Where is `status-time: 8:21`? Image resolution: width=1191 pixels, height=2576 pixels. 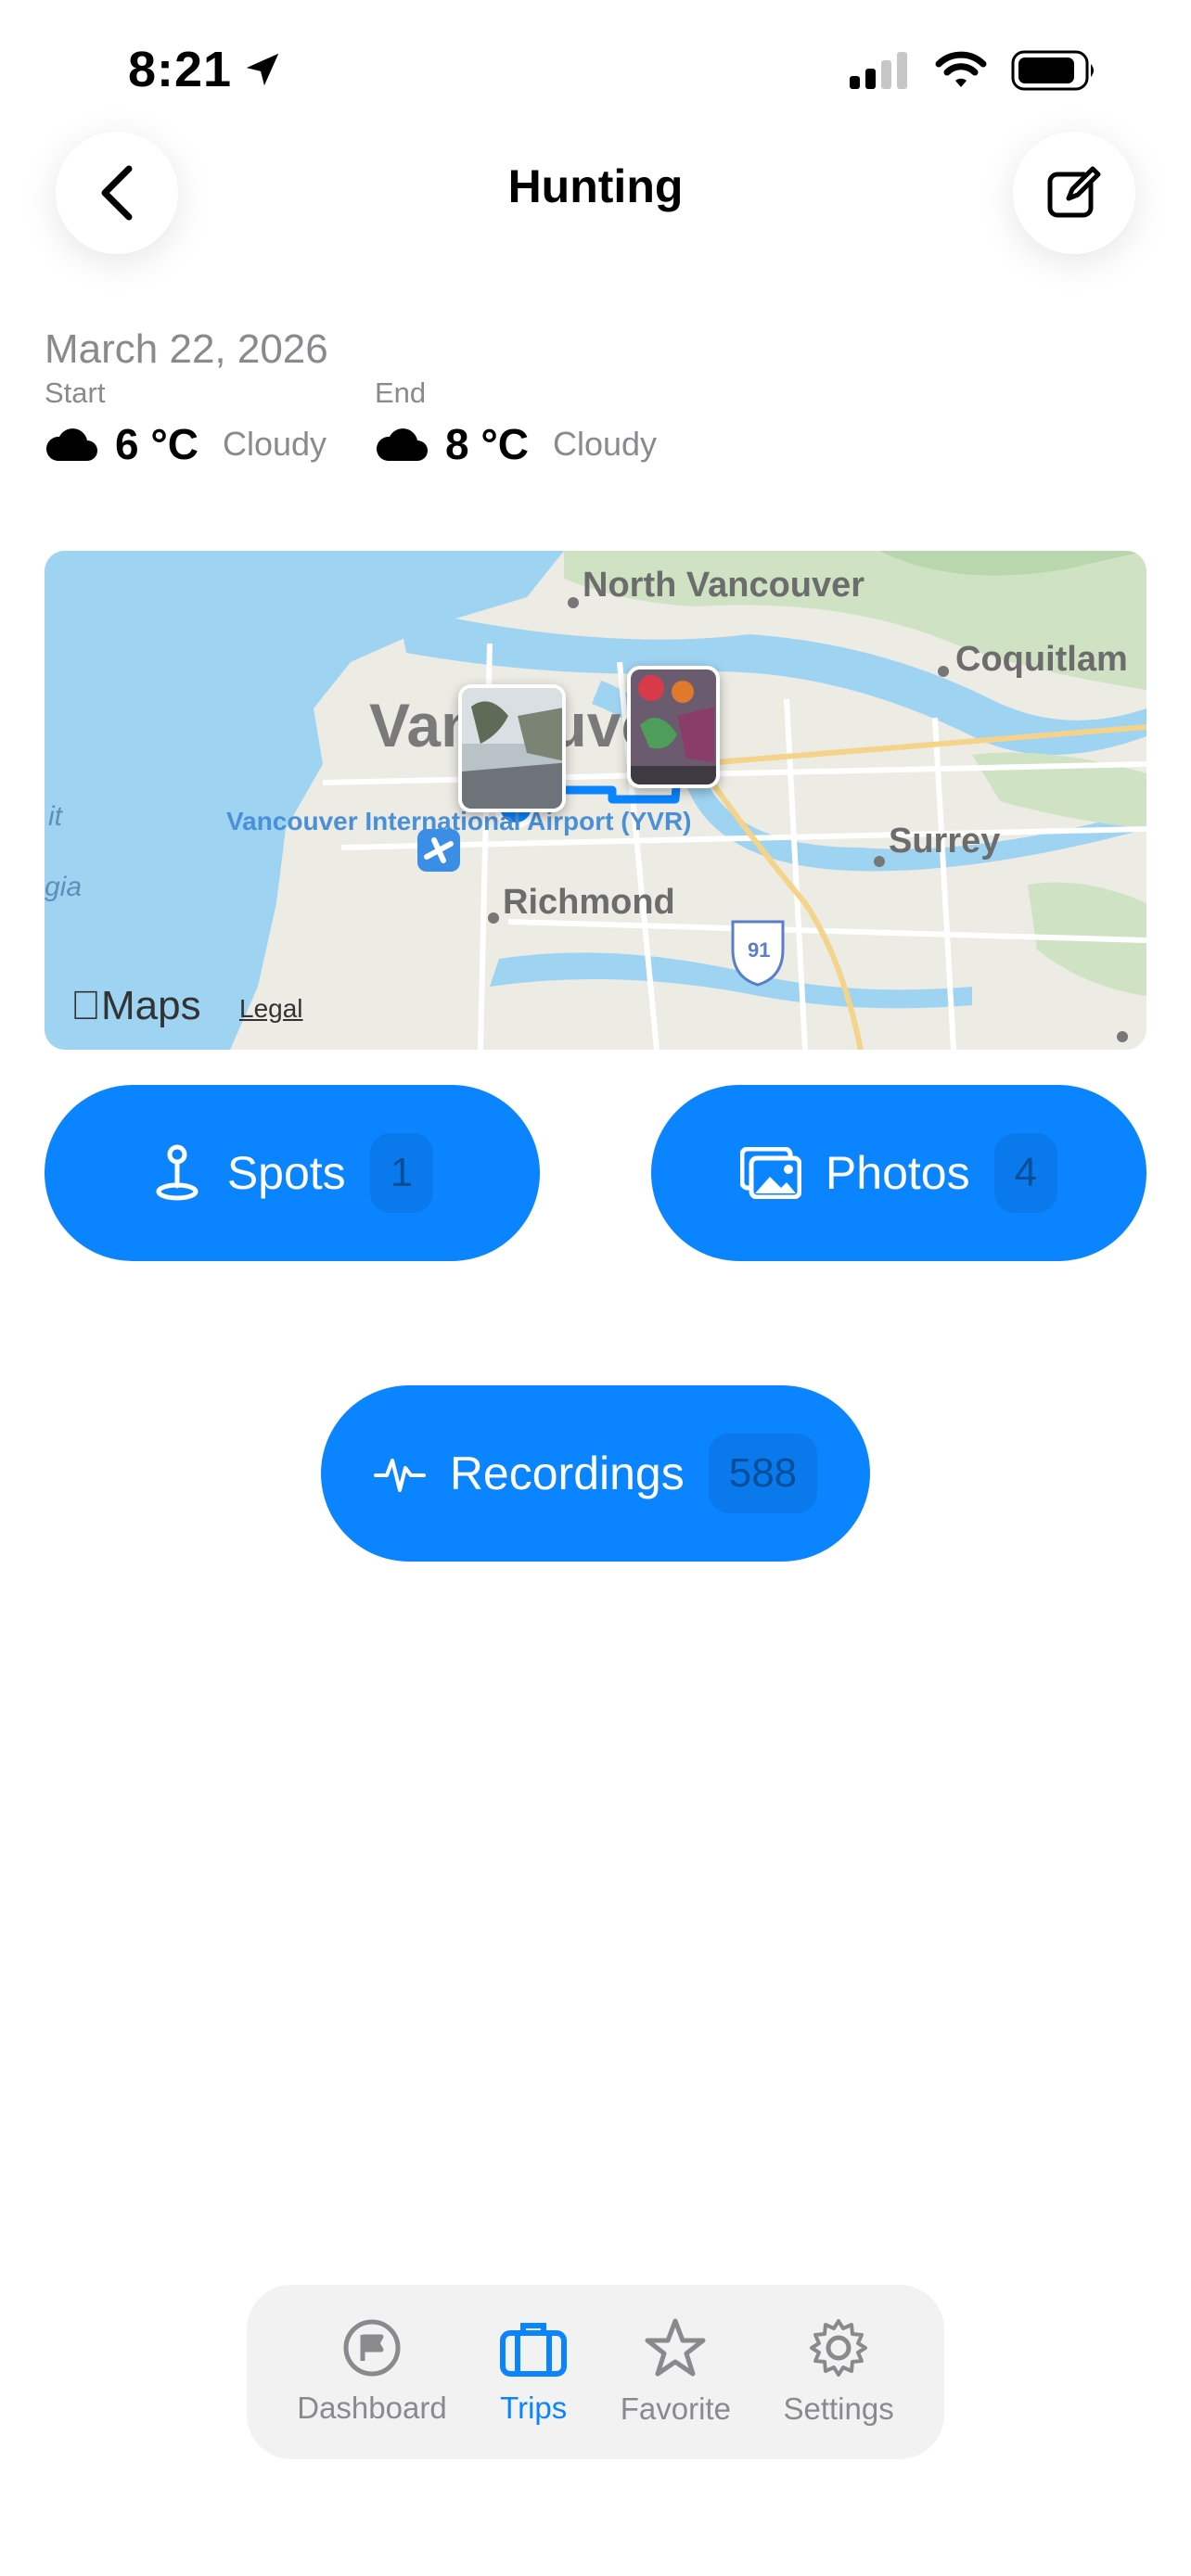
status-time: 8:21 is located at coordinates (206, 69).